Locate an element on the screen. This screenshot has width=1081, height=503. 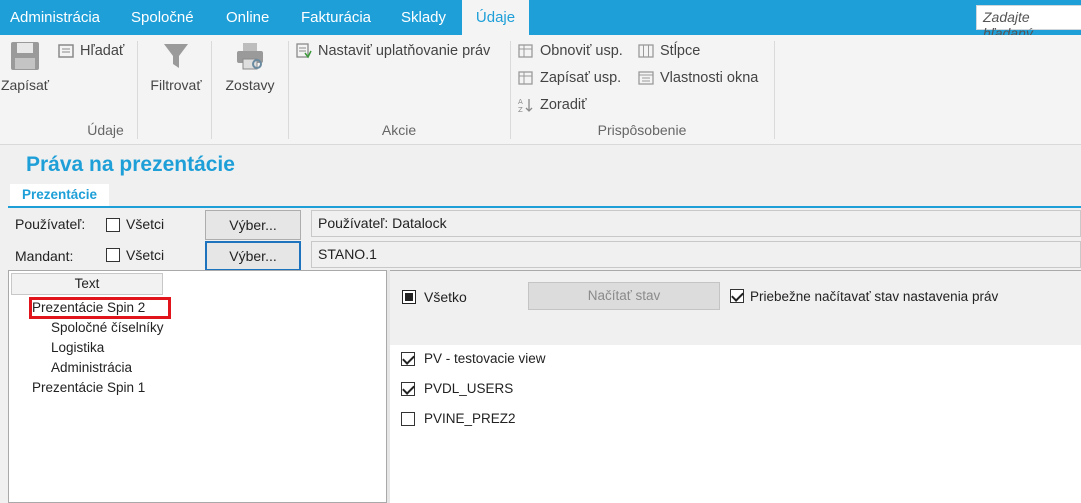
client-all-checkbox is located at coordinates (113, 255).